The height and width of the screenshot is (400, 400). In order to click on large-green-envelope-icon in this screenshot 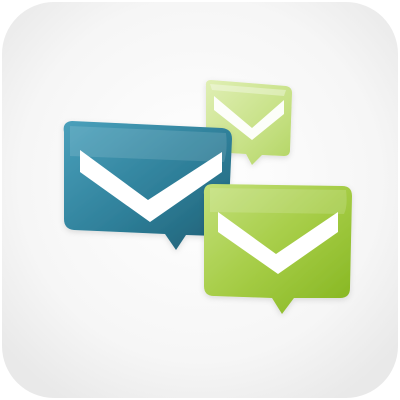, I will do `click(277, 249)`.